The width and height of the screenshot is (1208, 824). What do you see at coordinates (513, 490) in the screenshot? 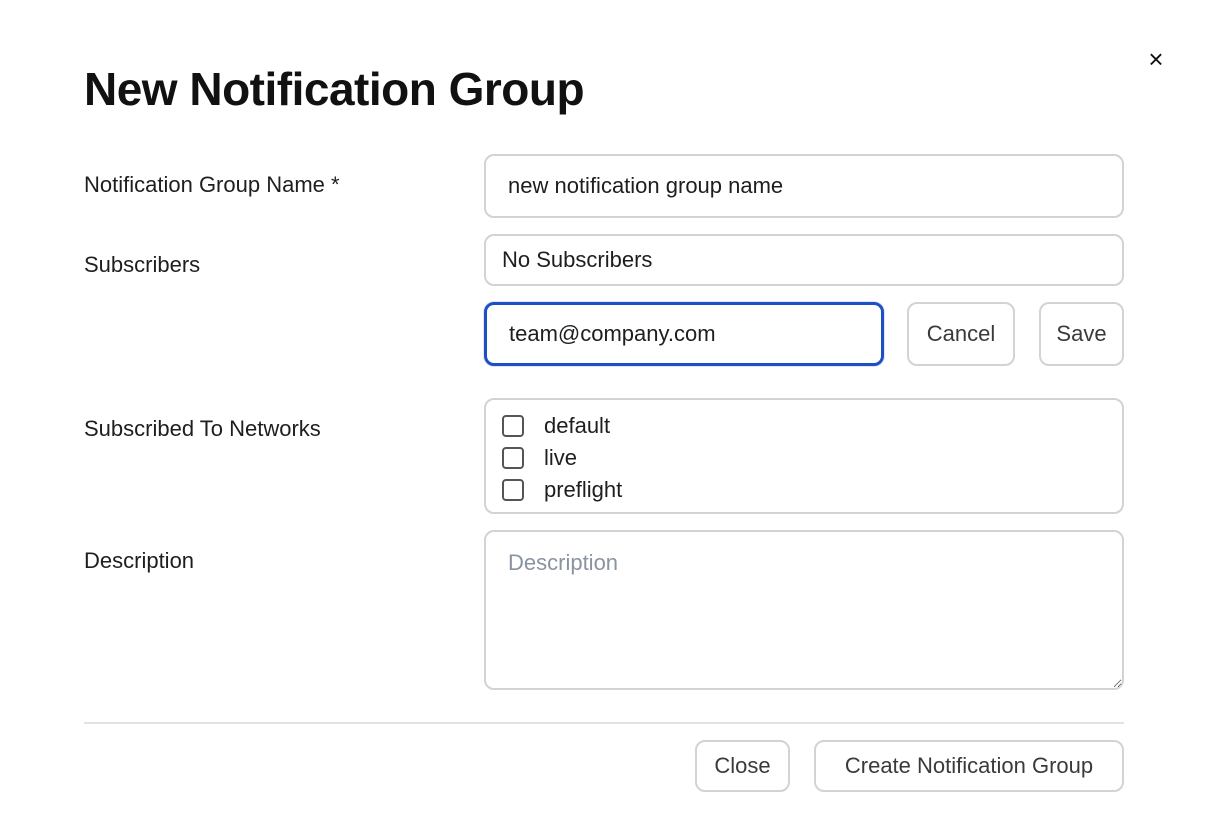
I see `network-checkbox-preflight` at bounding box center [513, 490].